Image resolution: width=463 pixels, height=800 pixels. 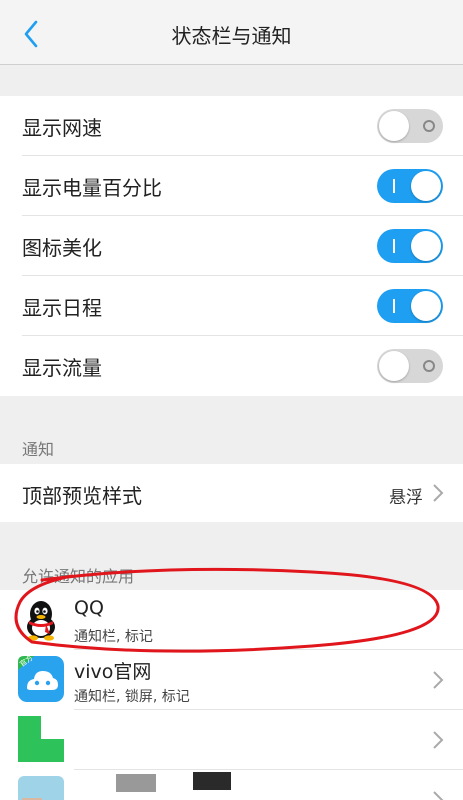 What do you see at coordinates (41, 679) in the screenshot?
I see `vivo-cloud-icon: 官方` at bounding box center [41, 679].